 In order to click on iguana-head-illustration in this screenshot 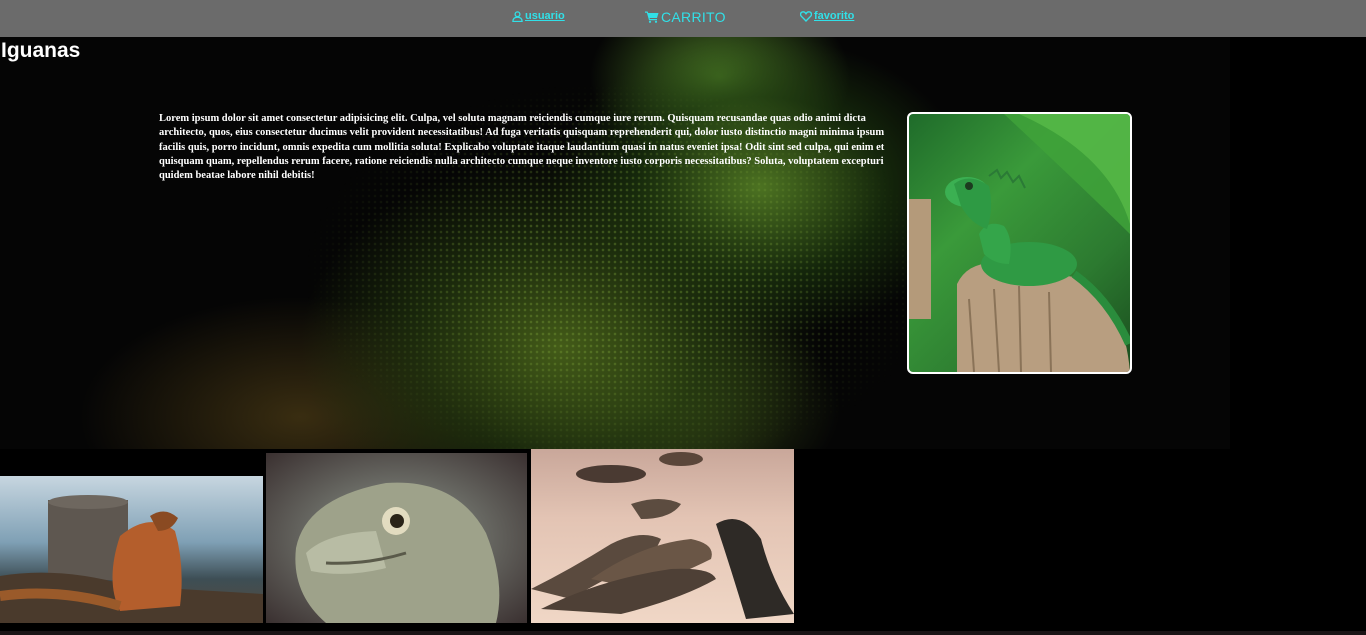, I will do `click(397, 552)`.